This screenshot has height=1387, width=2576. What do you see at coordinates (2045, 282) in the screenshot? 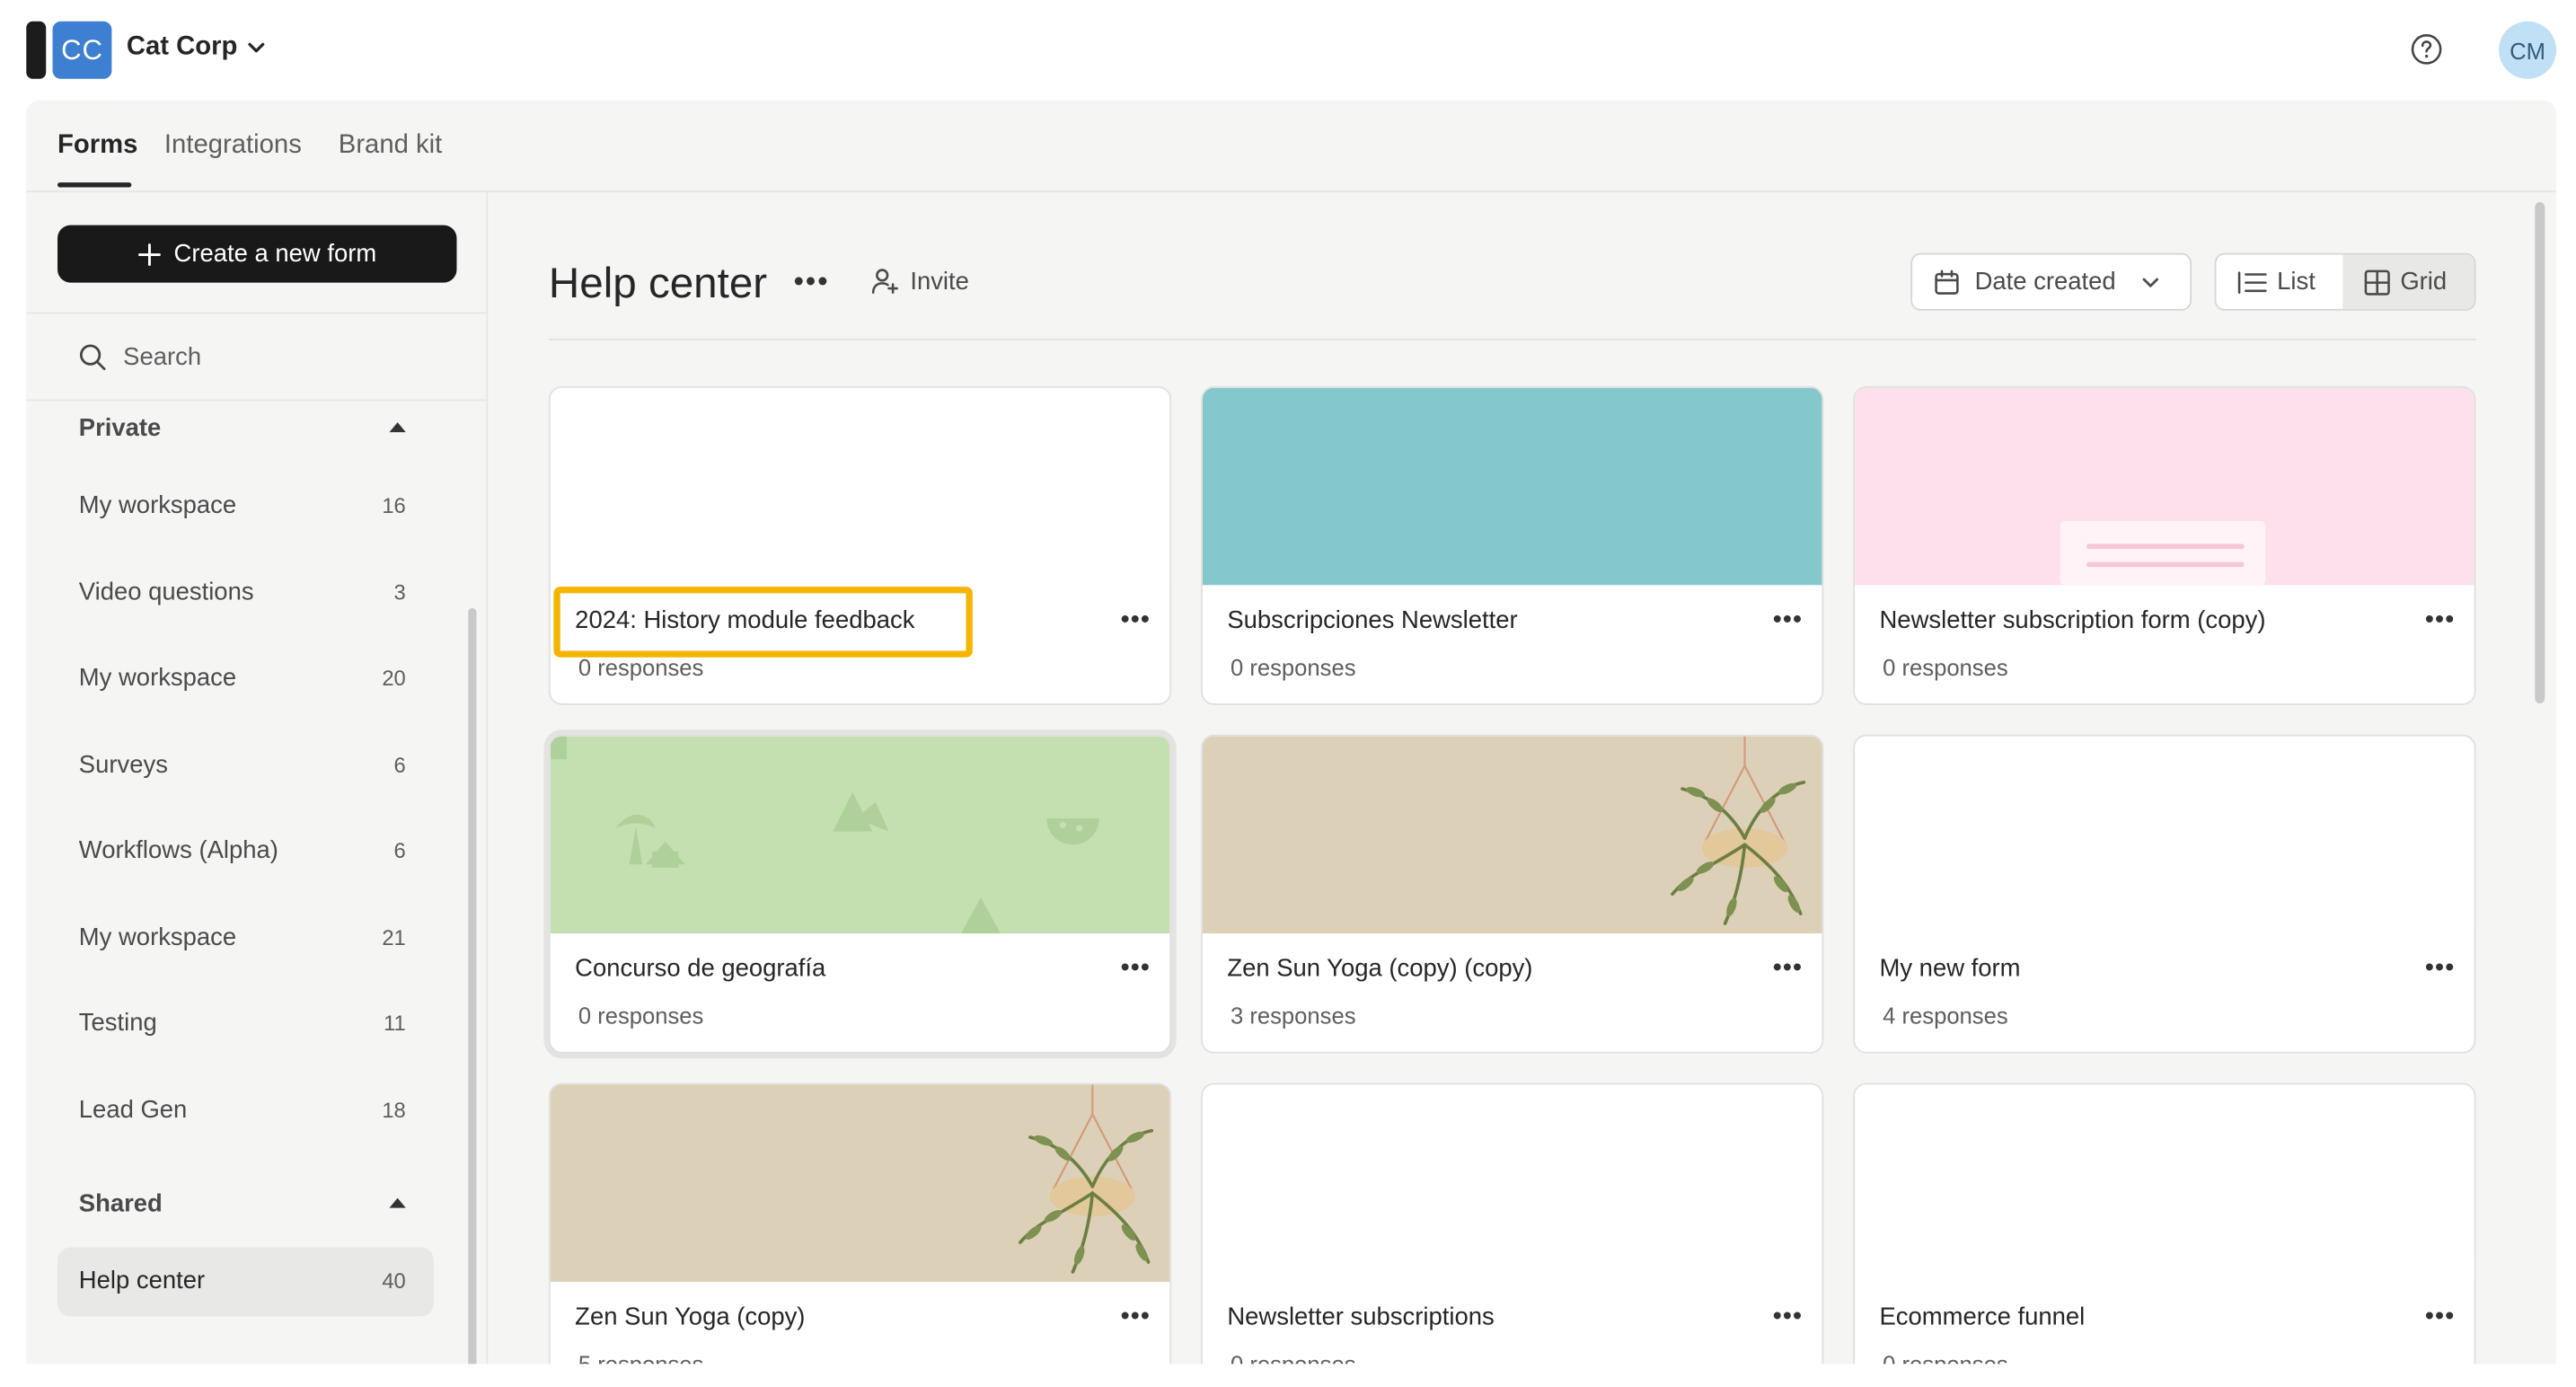
I see `sort-label: Date created` at bounding box center [2045, 282].